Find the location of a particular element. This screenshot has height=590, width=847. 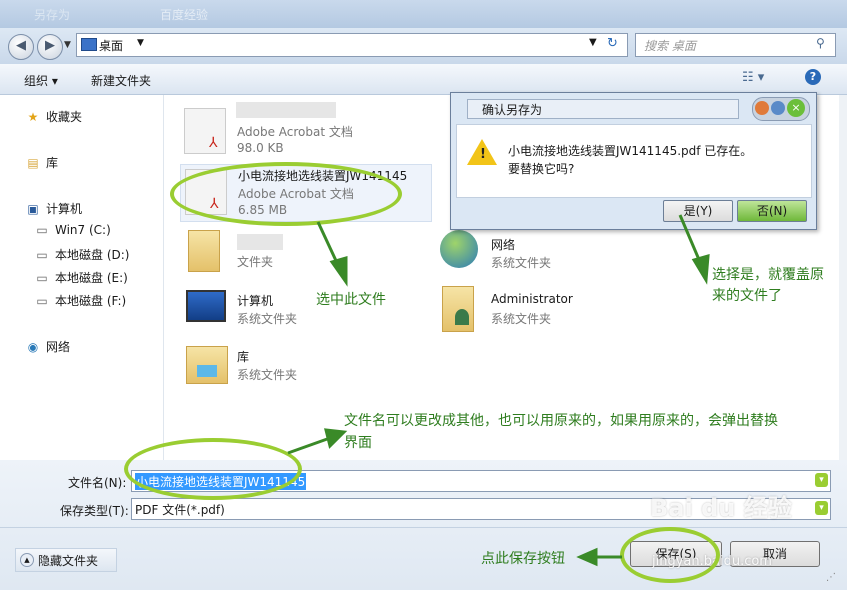

annotation-choose-yes-2: 来的文件了 is located at coordinates (747, 296).